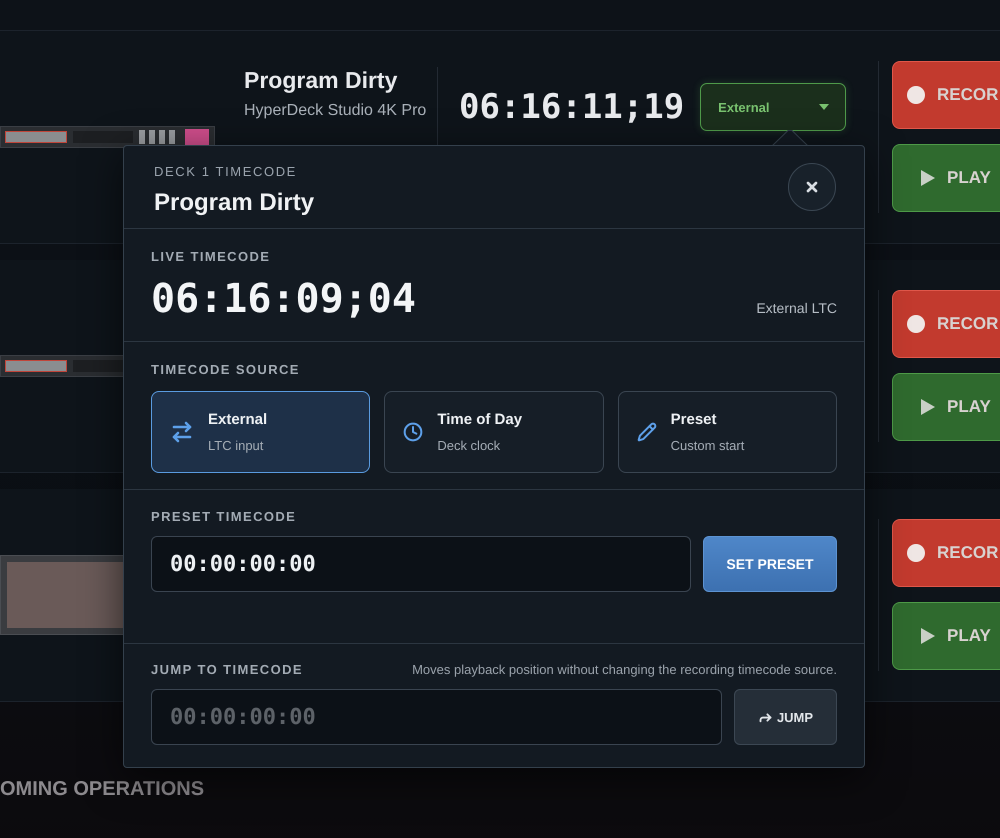  What do you see at coordinates (494, 431) in the screenshot?
I see `source-option: Time of Day Deck clock` at bounding box center [494, 431].